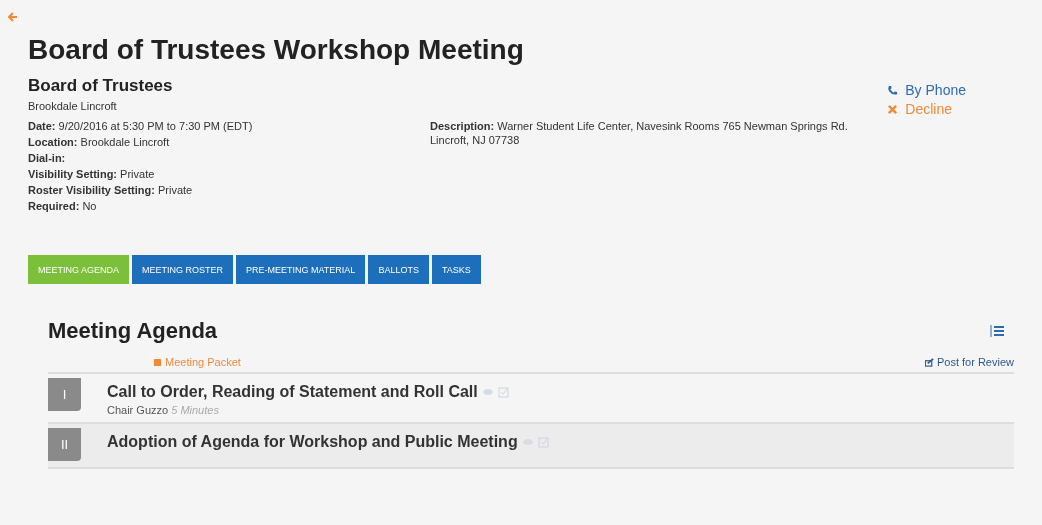  I want to click on organization-name: Brookdale Lincroft, so click(73, 106).